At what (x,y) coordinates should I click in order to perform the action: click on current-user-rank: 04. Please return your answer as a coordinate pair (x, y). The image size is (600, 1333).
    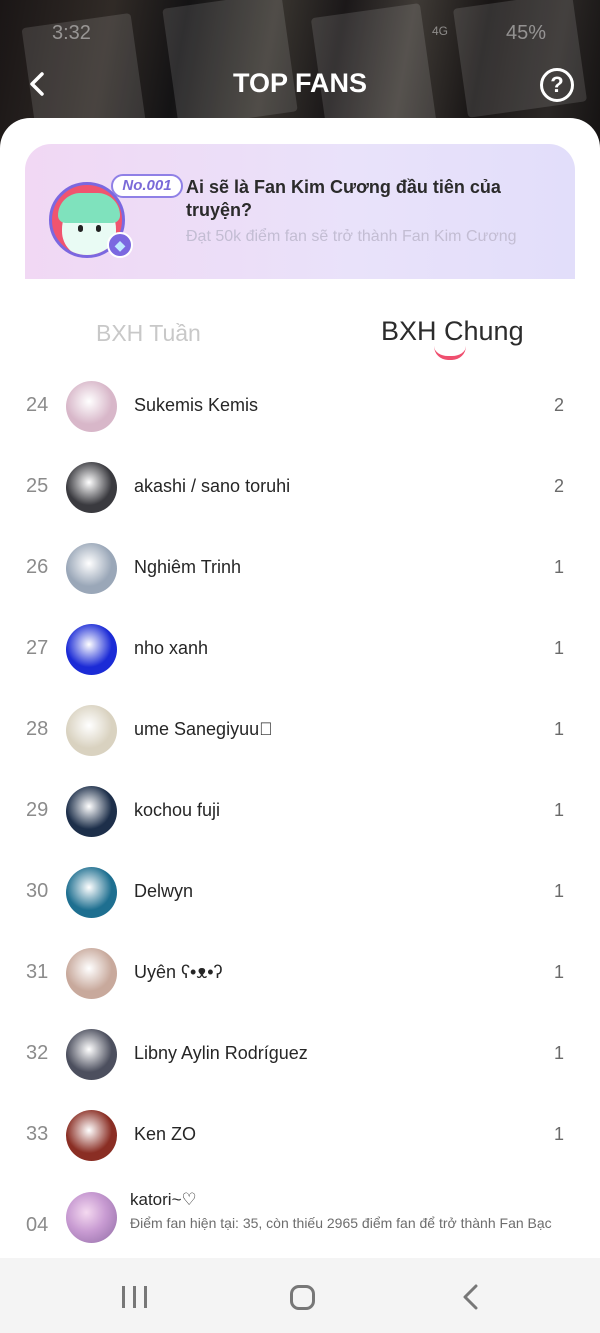
    Looking at the image, I should click on (37, 1225).